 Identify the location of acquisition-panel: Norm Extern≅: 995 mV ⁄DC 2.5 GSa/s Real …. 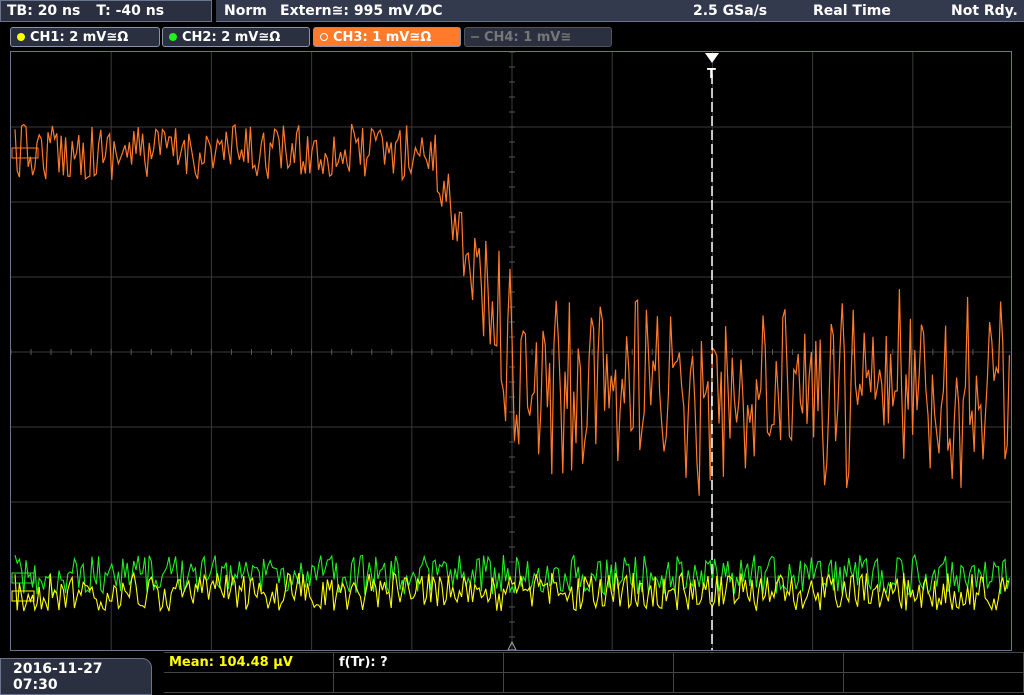
(620, 11).